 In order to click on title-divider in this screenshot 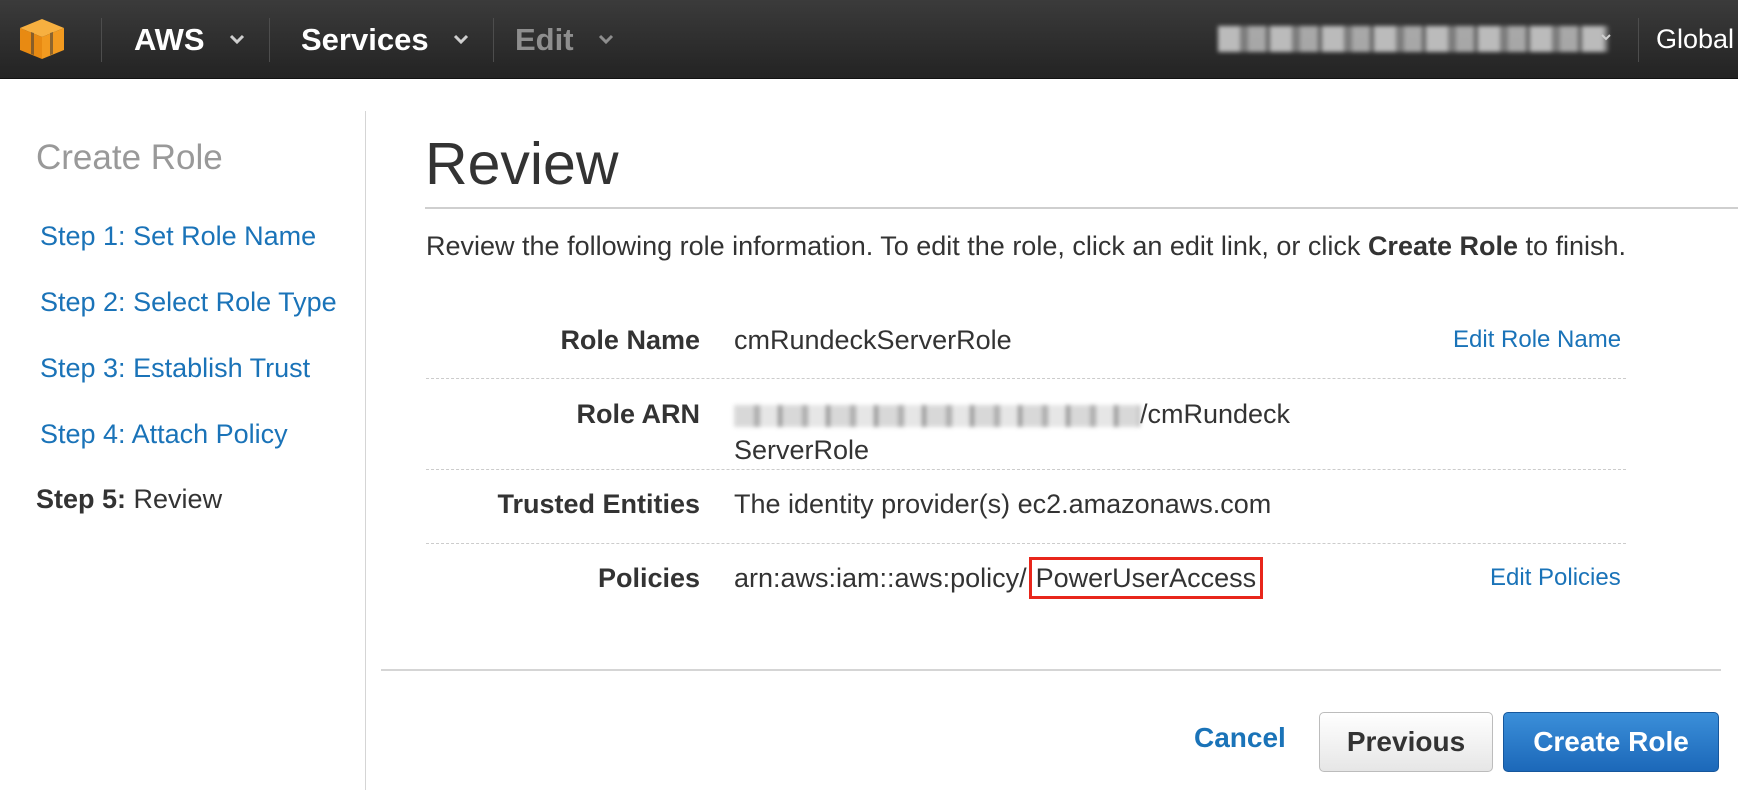, I will do `click(1081, 208)`.